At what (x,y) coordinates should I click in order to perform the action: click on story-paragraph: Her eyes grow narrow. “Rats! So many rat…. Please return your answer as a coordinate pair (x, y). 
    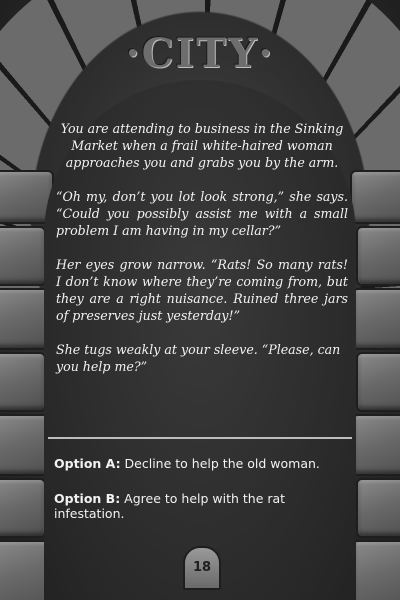
    Looking at the image, I should click on (202, 290).